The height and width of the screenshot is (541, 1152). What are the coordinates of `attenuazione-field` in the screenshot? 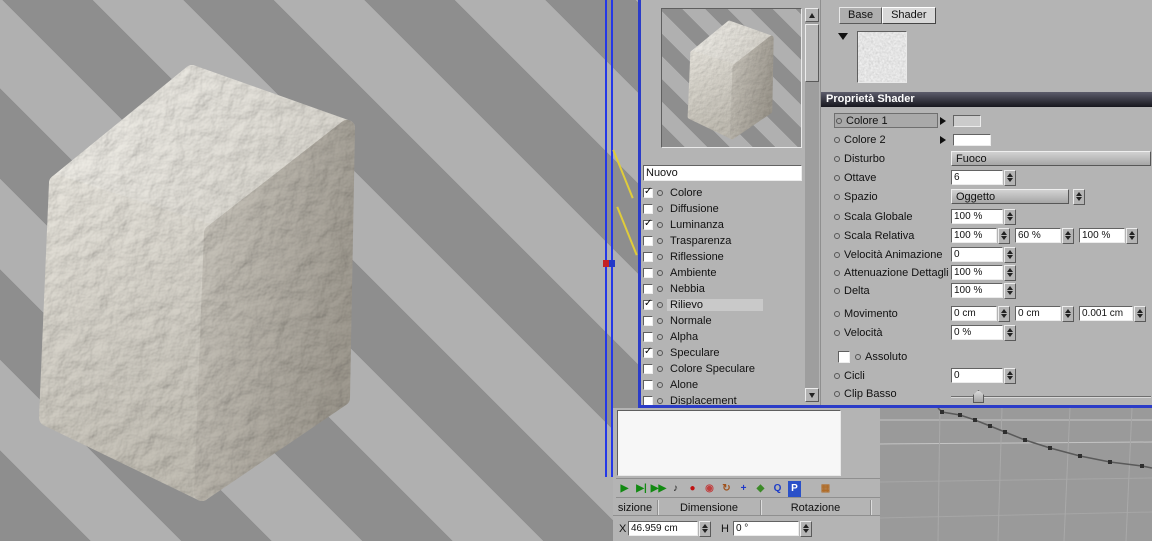 It's located at (977, 272).